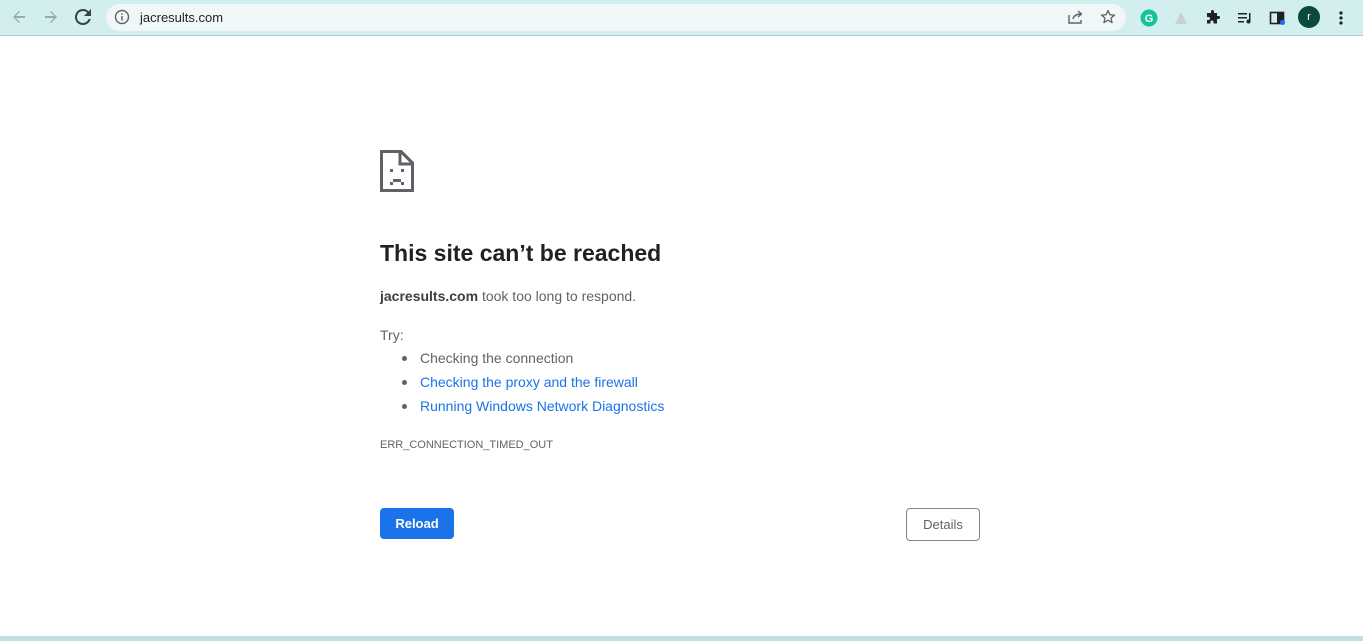 Image resolution: width=1363 pixels, height=641 pixels. Describe the element at coordinates (559, 296) in the screenshot. I see `error-message: took too long to respond.` at that location.